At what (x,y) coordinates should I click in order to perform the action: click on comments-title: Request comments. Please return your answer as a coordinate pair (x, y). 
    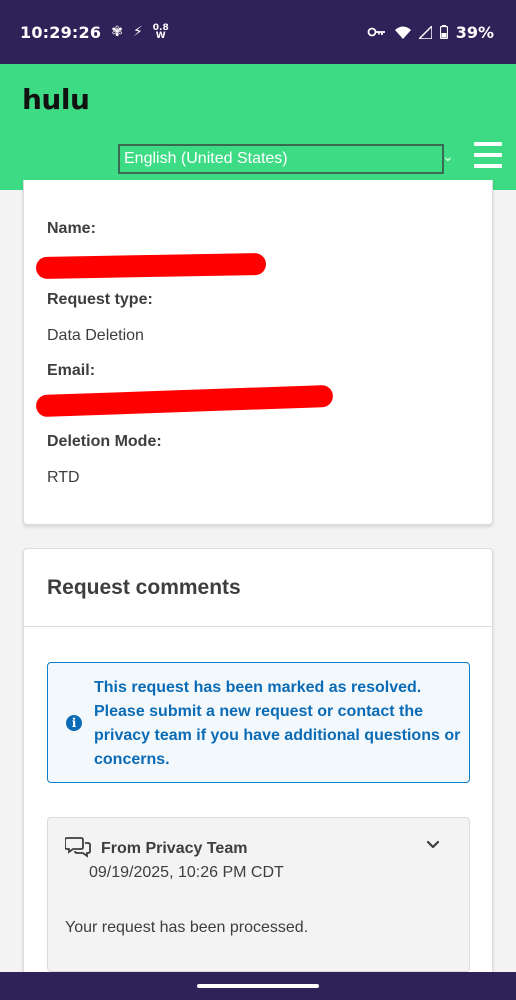
    Looking at the image, I should click on (144, 587).